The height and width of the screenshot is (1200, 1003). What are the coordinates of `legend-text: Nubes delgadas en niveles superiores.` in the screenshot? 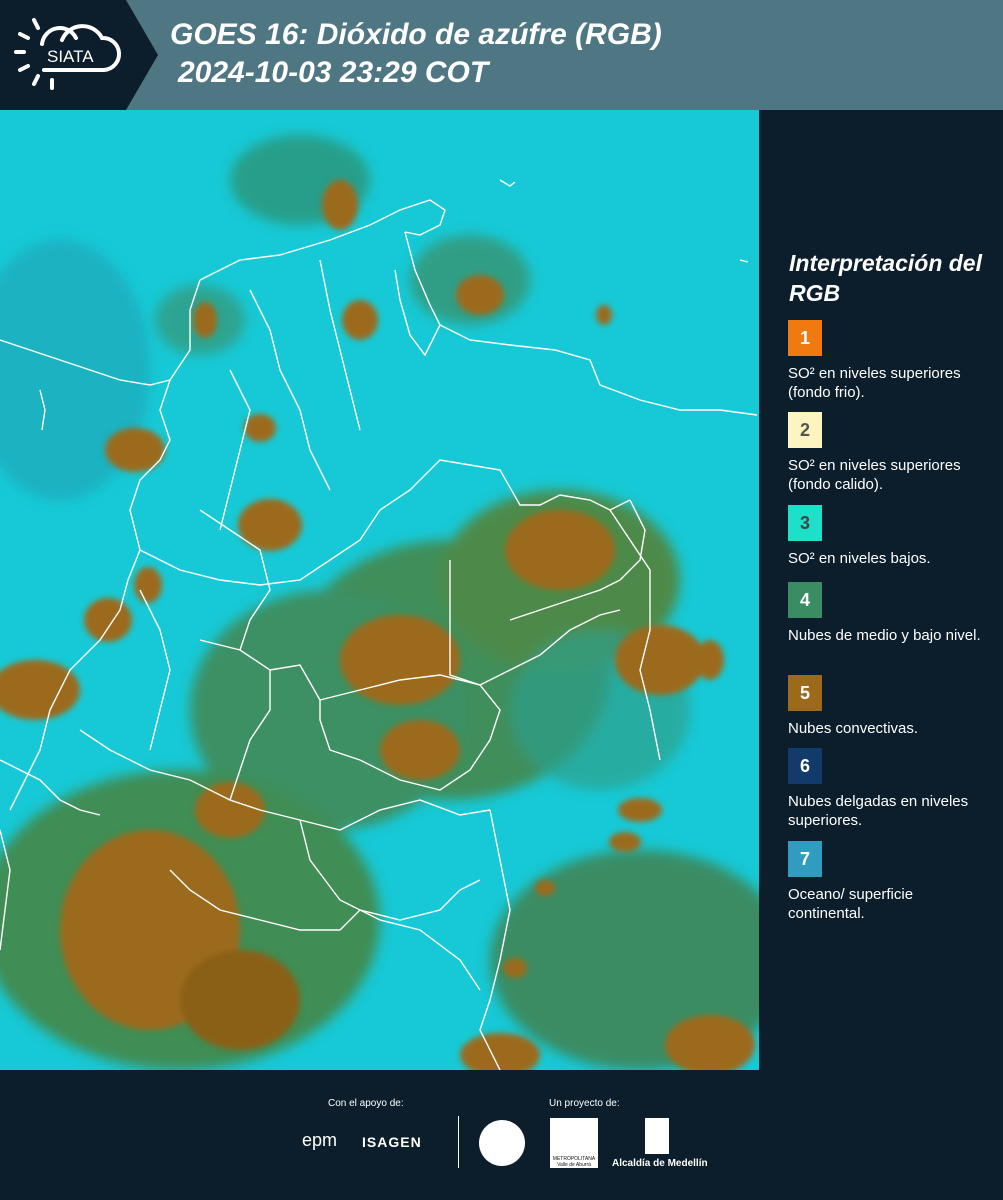 It's located at (878, 811).